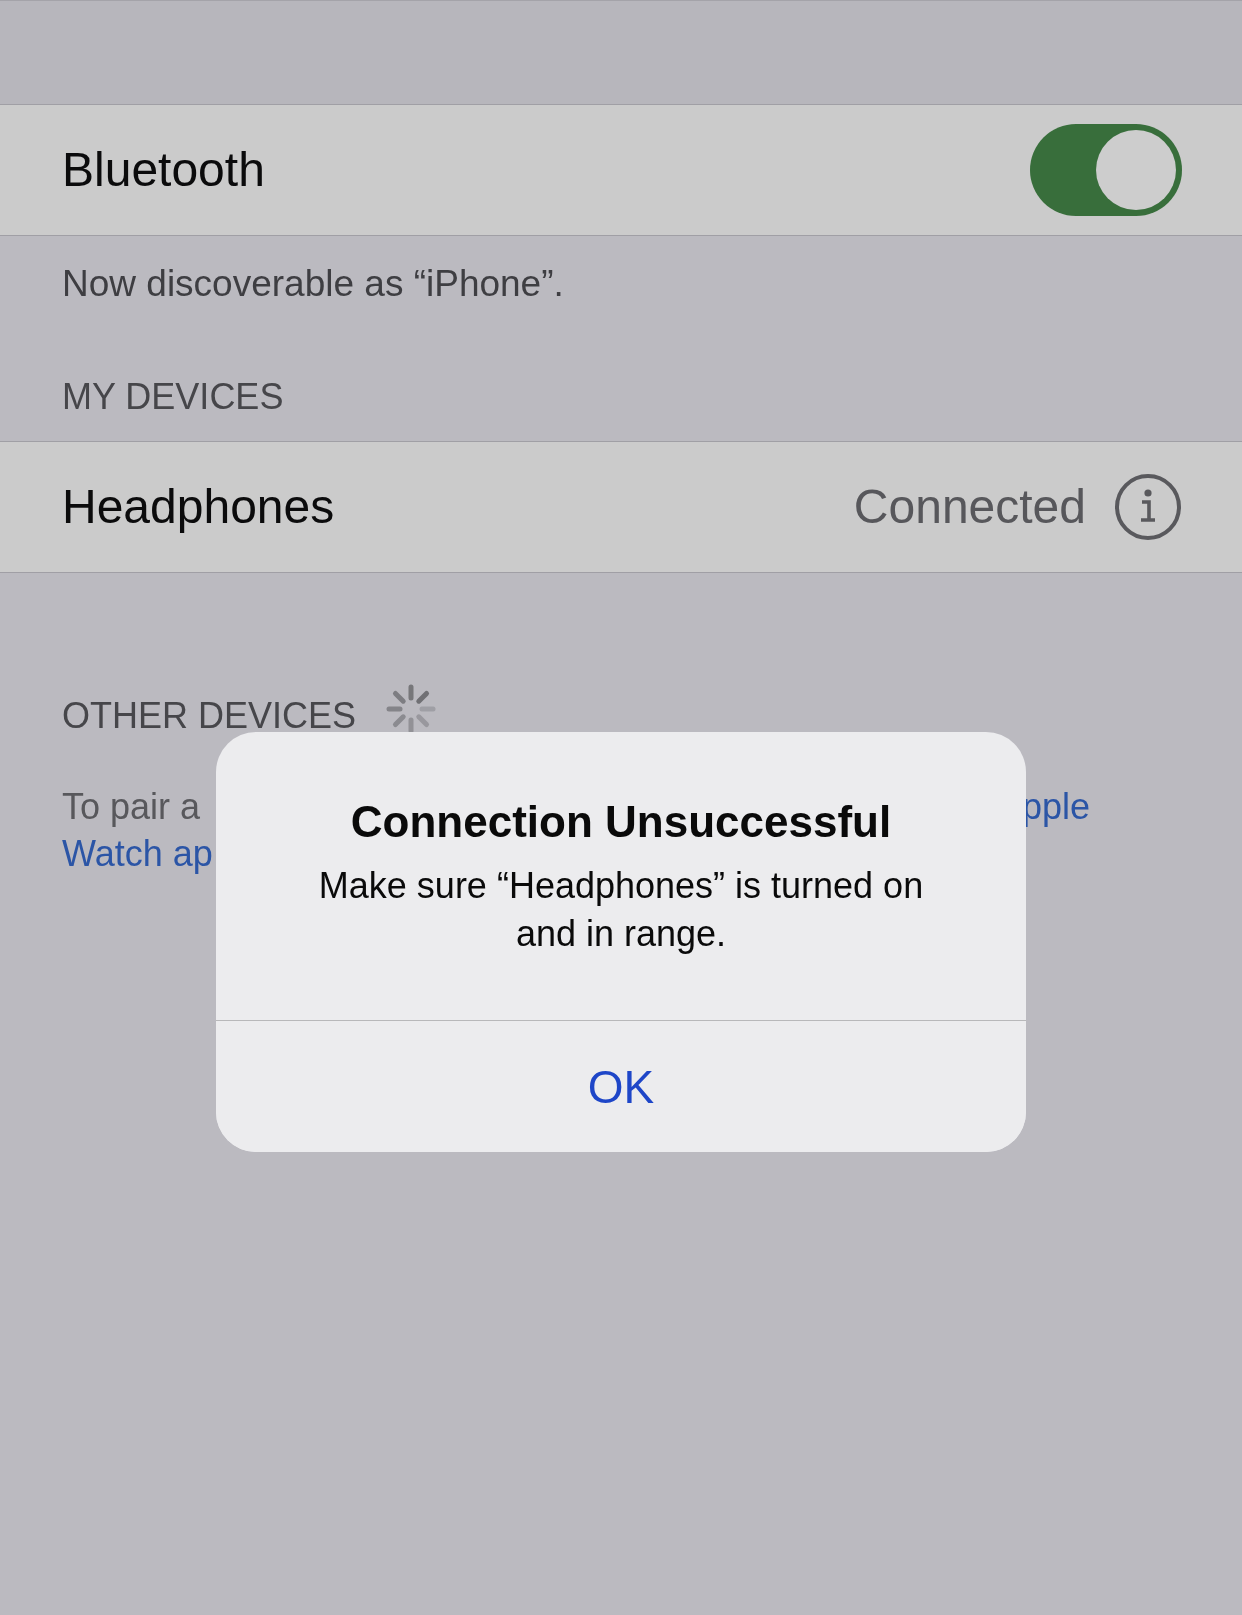 This screenshot has width=1242, height=1615. What do you see at coordinates (621, 1086) in the screenshot?
I see `ok-button: OK` at bounding box center [621, 1086].